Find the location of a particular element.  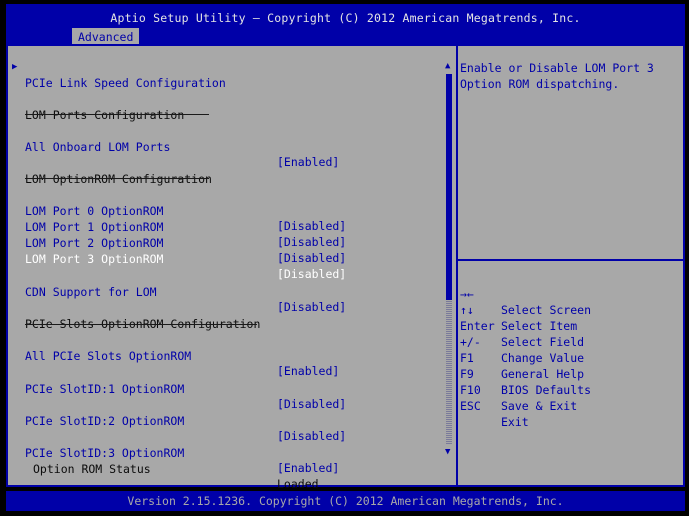

setting-pcie-slotid-3-optionrom: PCIe SlotID:3 OptionROM [Enabled] is located at coordinates (173, 453).